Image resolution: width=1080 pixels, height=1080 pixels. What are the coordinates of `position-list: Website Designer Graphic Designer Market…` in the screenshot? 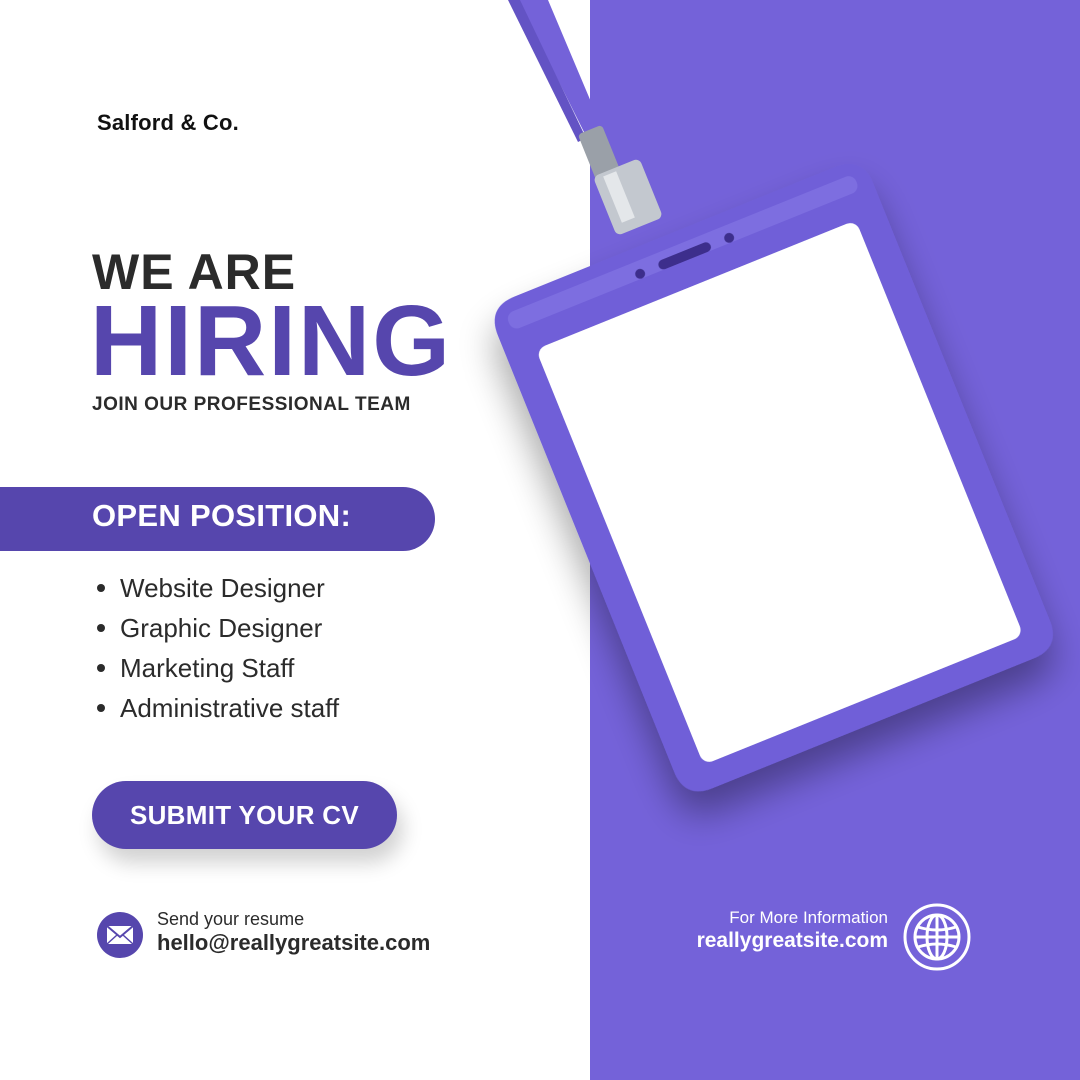 It's located at (215, 648).